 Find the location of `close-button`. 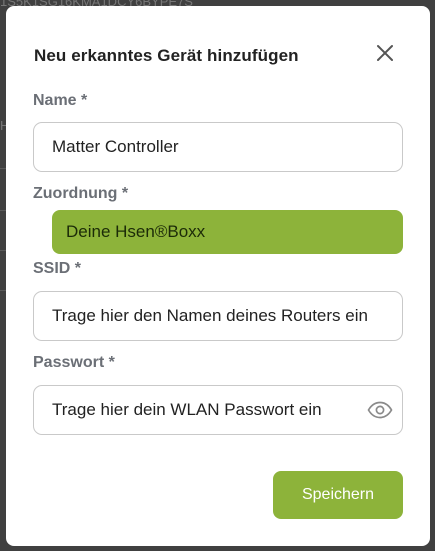

close-button is located at coordinates (385, 53).